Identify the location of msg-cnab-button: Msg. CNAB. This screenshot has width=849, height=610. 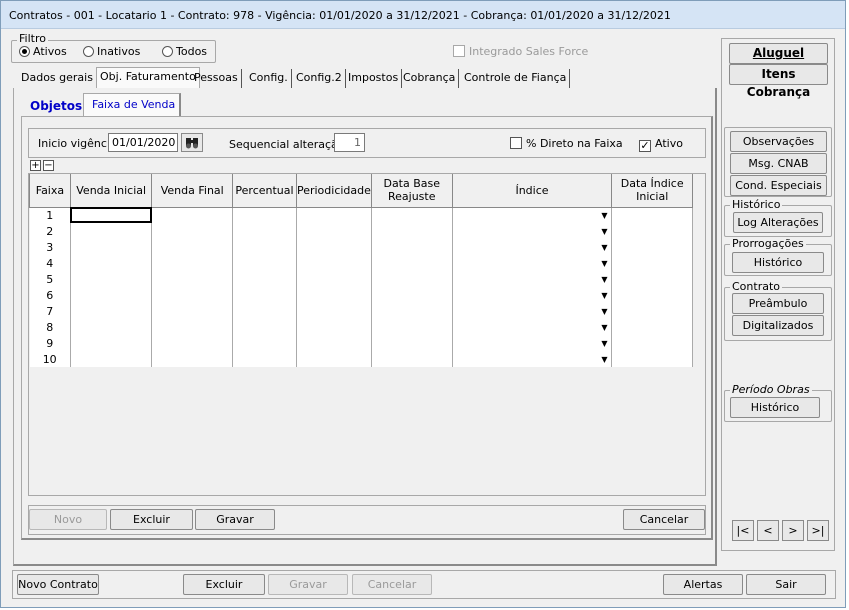
(778, 163).